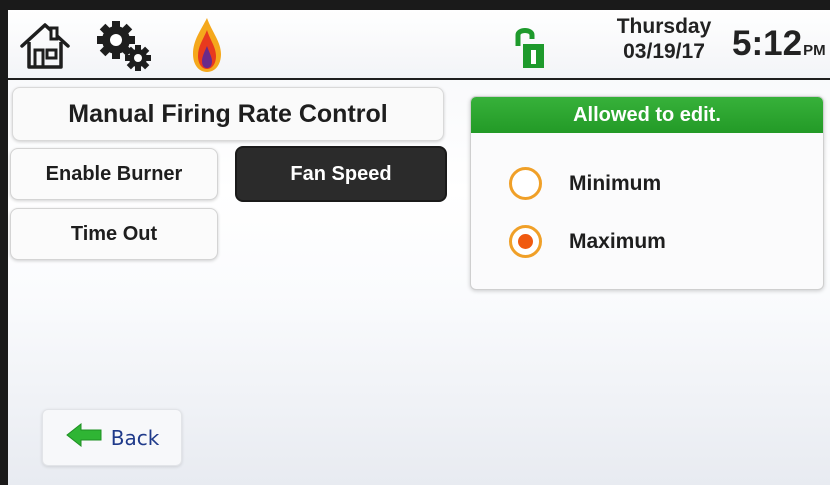  Describe the element at coordinates (664, 39) in the screenshot. I see `date-display: Thursday 03/19/17` at that location.